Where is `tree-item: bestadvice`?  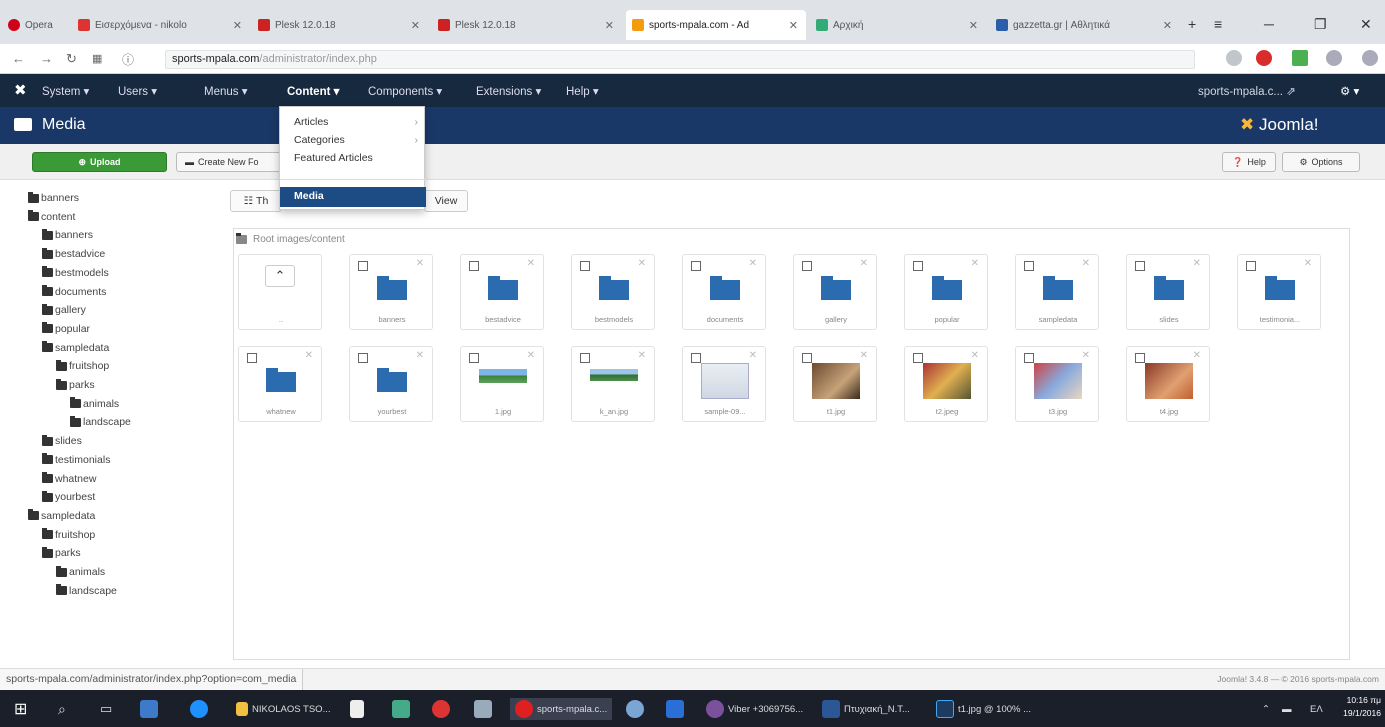 tree-item: bestadvice is located at coordinates (73, 253).